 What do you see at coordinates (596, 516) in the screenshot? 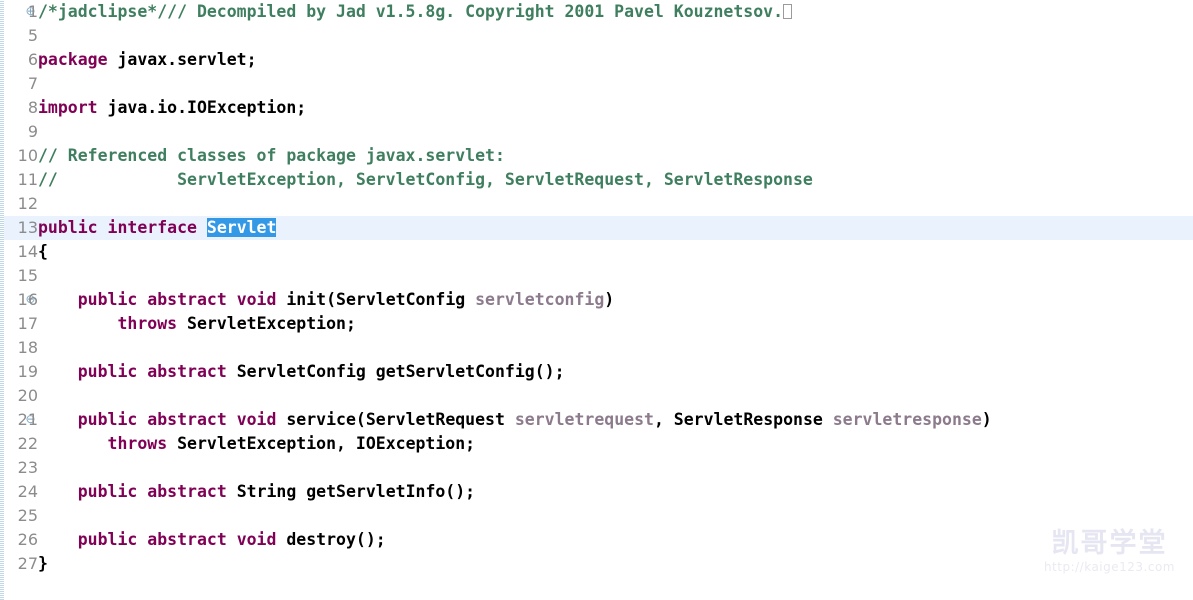
I see `code-line: 25` at bounding box center [596, 516].